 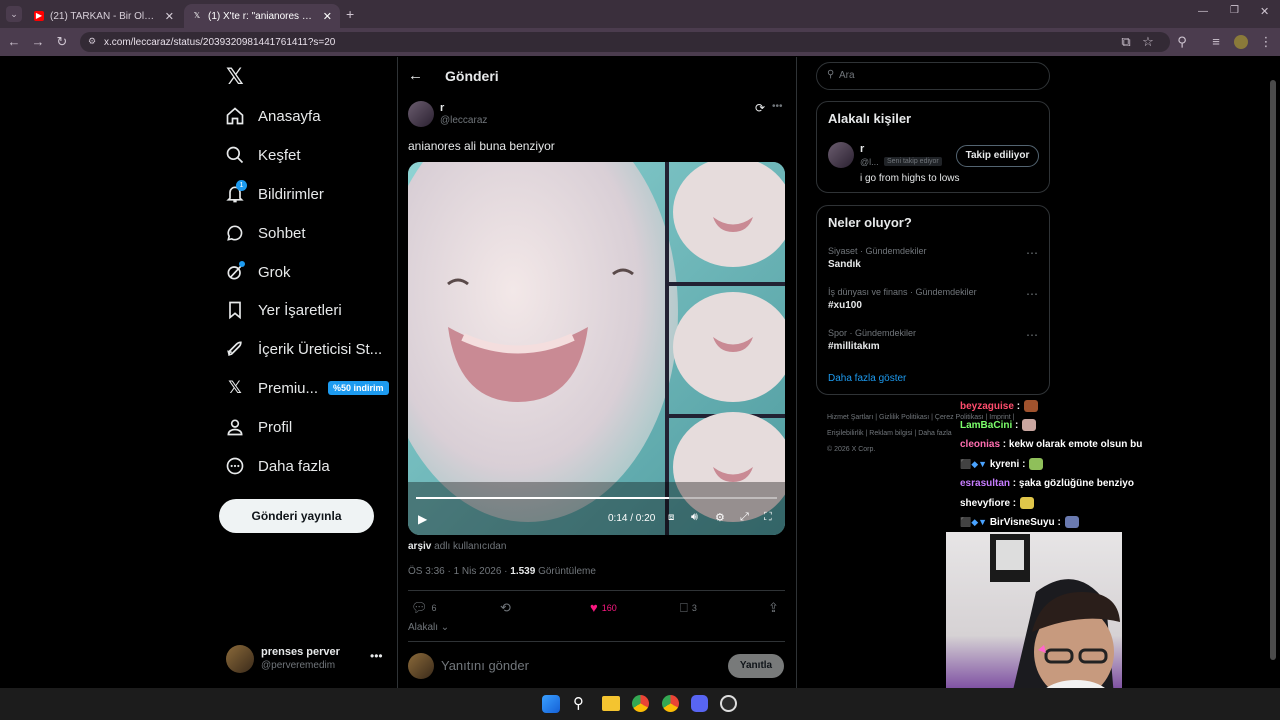 I want to click on author-handle: @leccaraz, so click(x=463, y=120).